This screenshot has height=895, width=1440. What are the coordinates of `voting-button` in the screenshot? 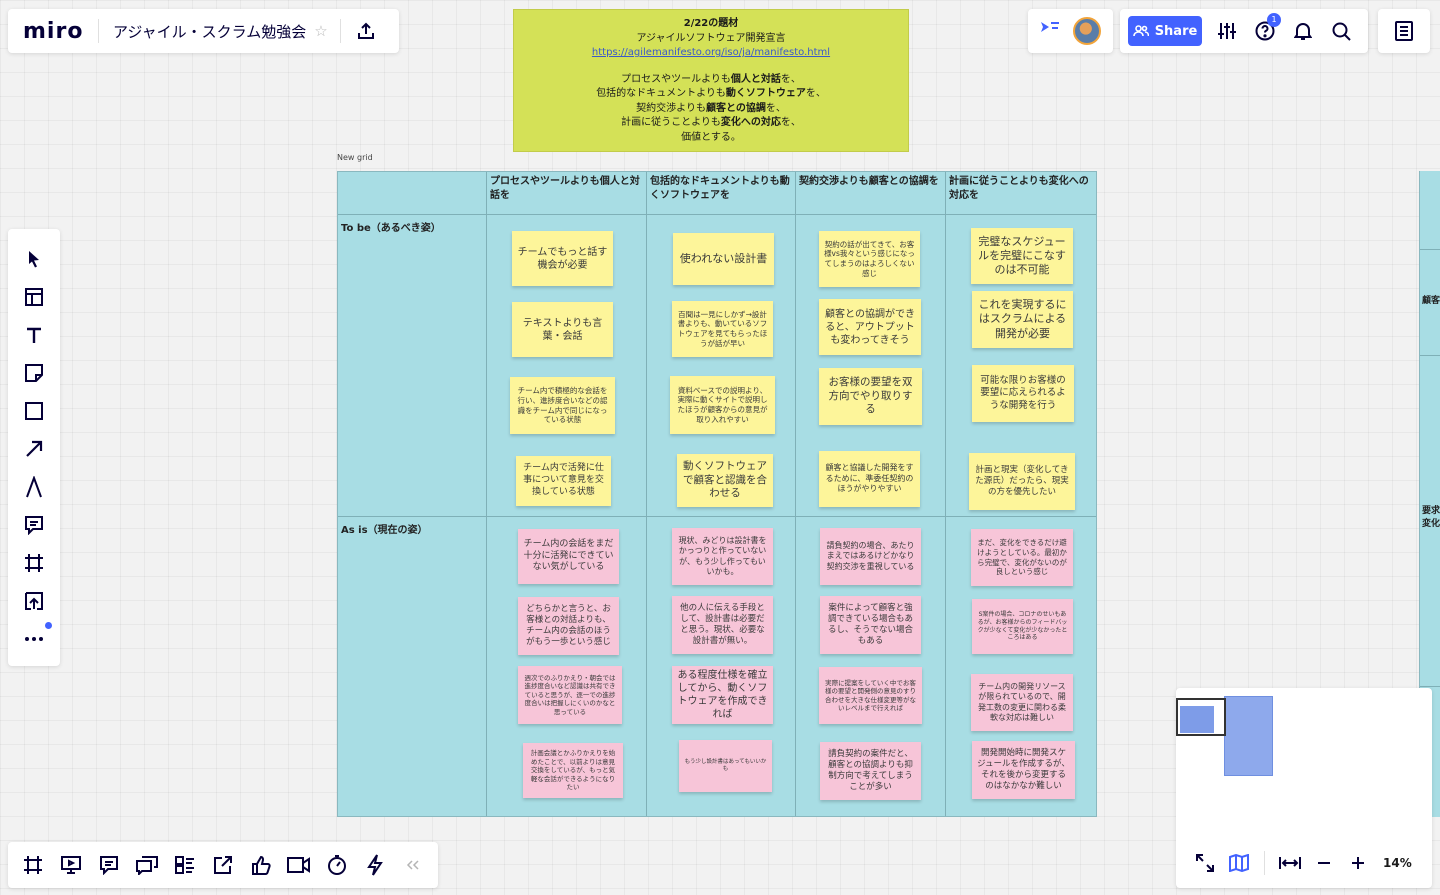 It's located at (261, 865).